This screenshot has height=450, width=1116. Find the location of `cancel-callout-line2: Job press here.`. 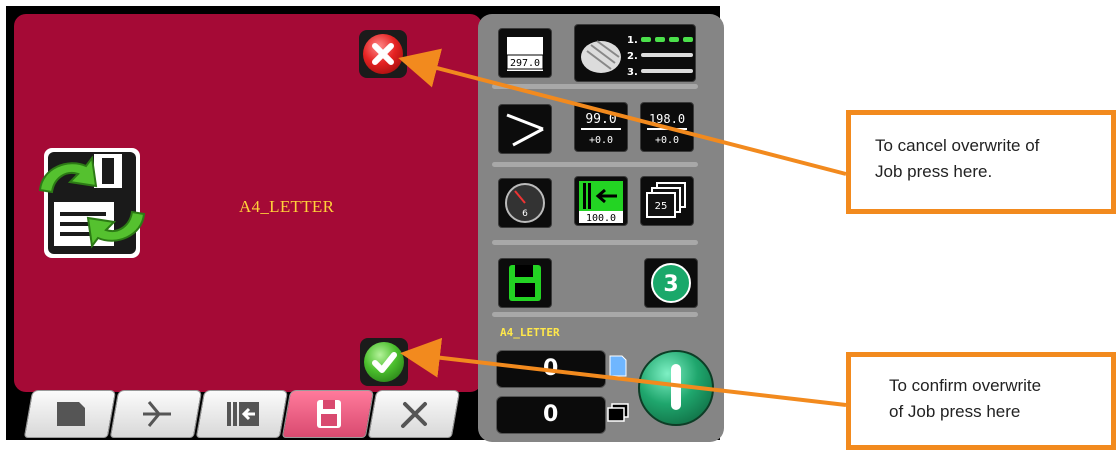

cancel-callout-line2: Job press here. is located at coordinates (934, 171).